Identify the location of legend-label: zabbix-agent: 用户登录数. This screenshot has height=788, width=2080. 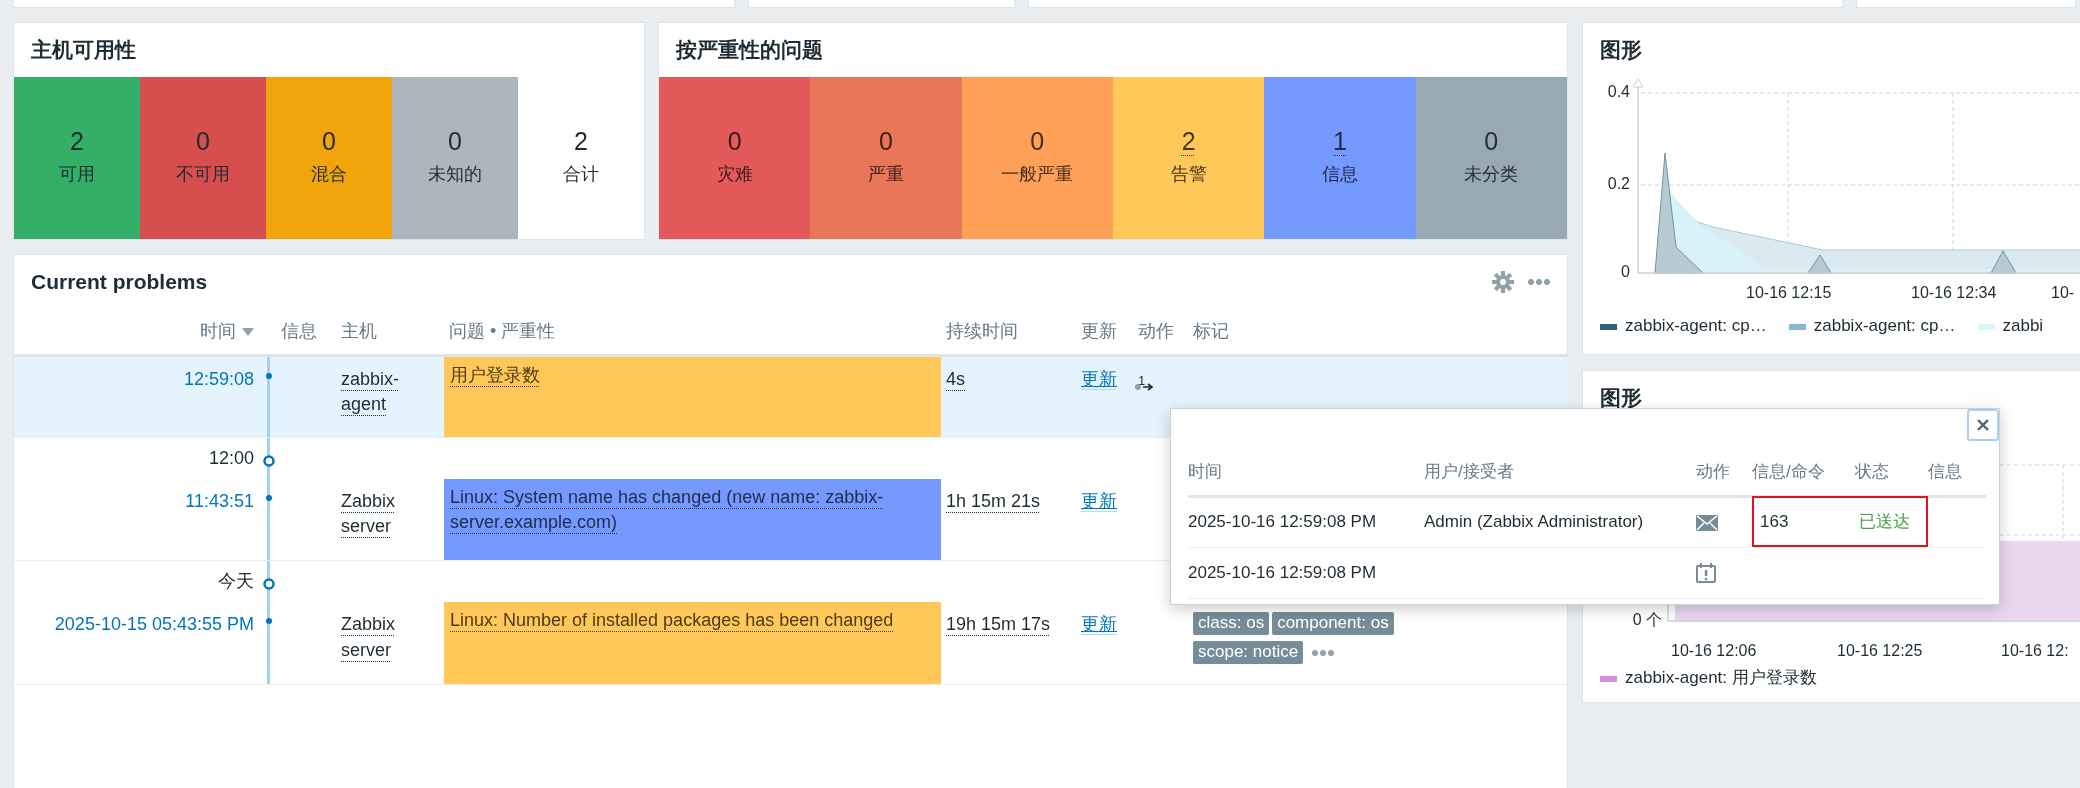
(1721, 677).